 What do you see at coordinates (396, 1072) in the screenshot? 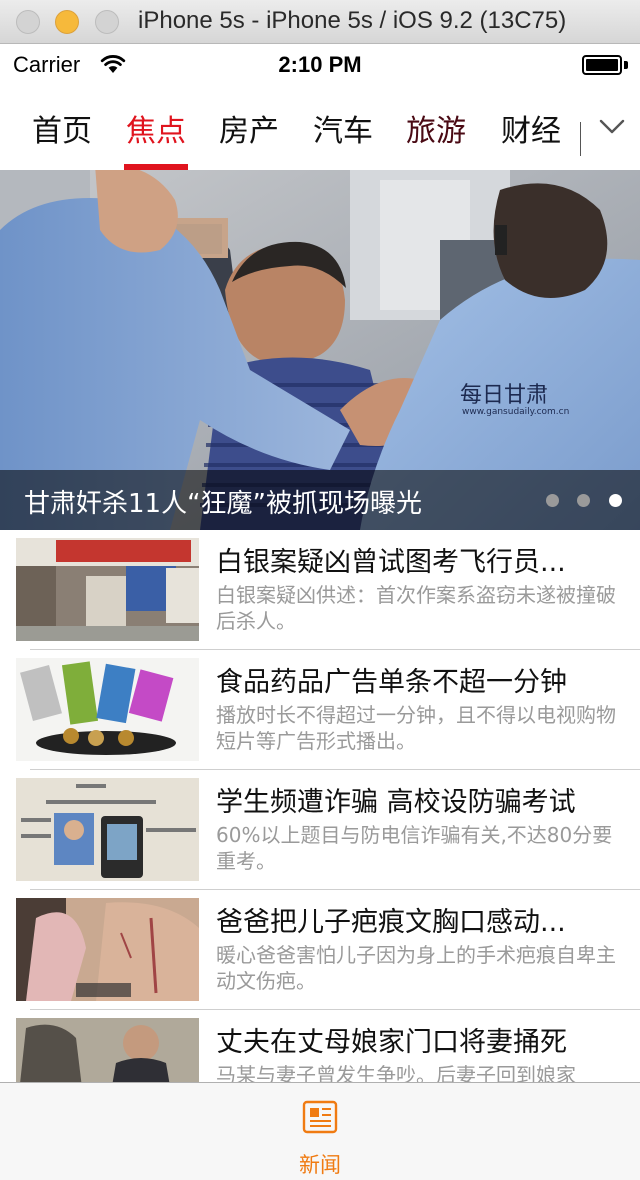
I see `news-summary: 马某与妻子曾发生争吵。后妻子回到娘家` at bounding box center [396, 1072].